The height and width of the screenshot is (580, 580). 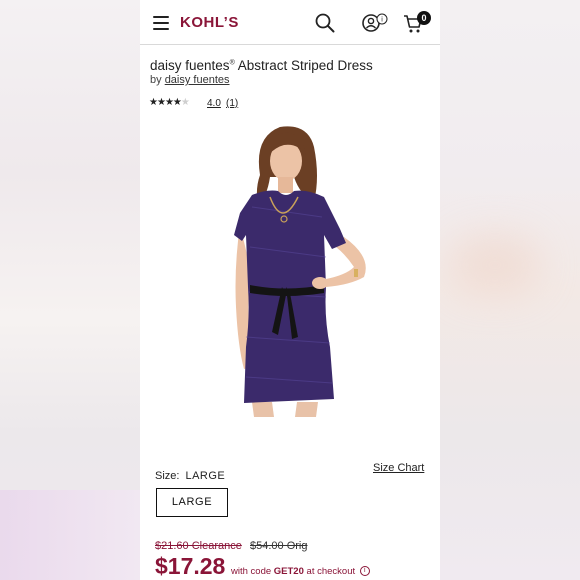 What do you see at coordinates (495, 265) in the screenshot?
I see `background-tint-right` at bounding box center [495, 265].